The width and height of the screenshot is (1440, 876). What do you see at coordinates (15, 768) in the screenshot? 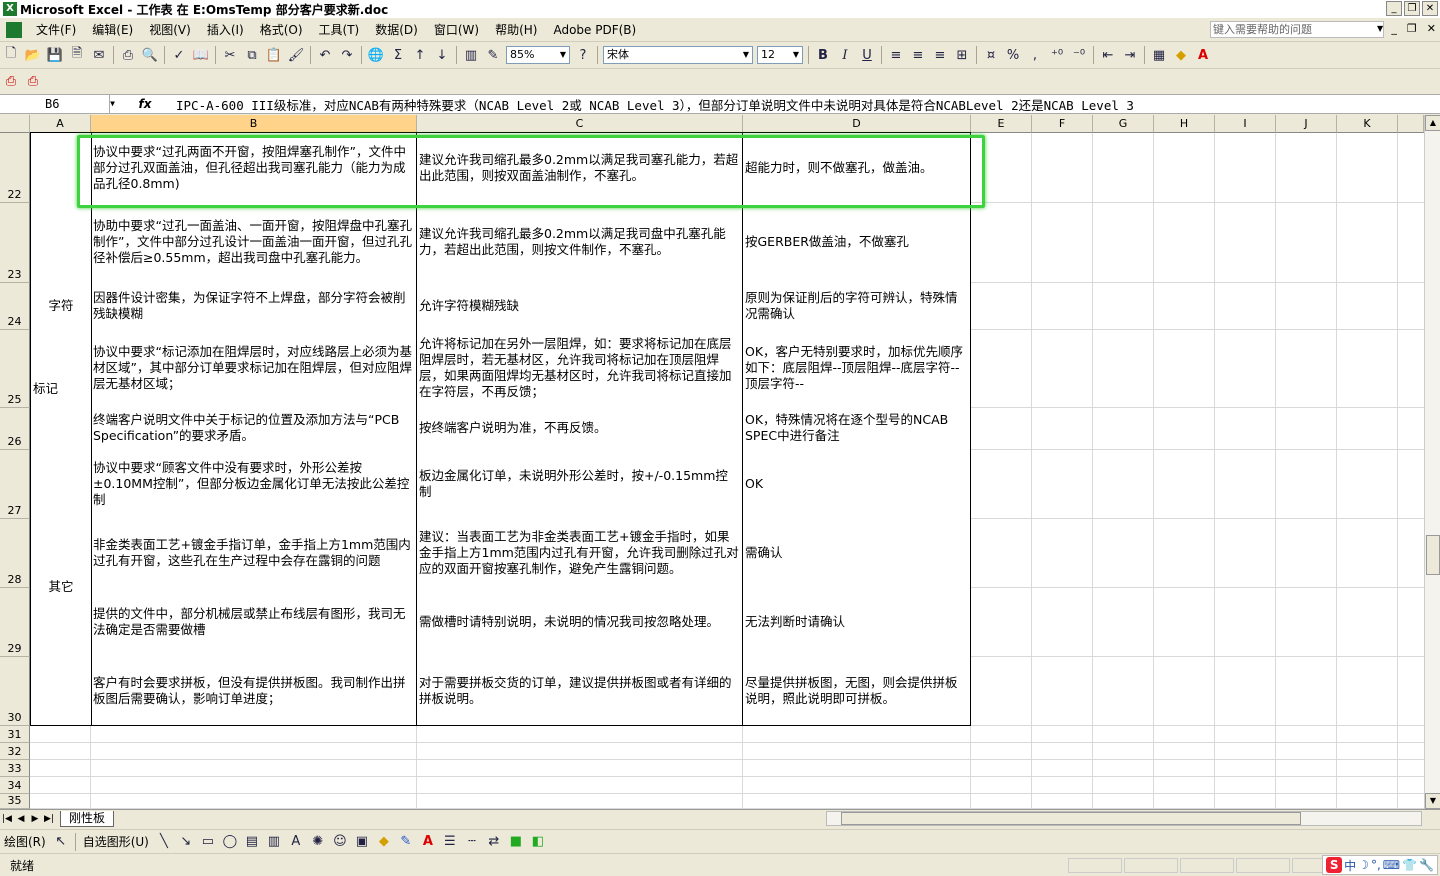
I see `row-header-33: 33` at bounding box center [15, 768].